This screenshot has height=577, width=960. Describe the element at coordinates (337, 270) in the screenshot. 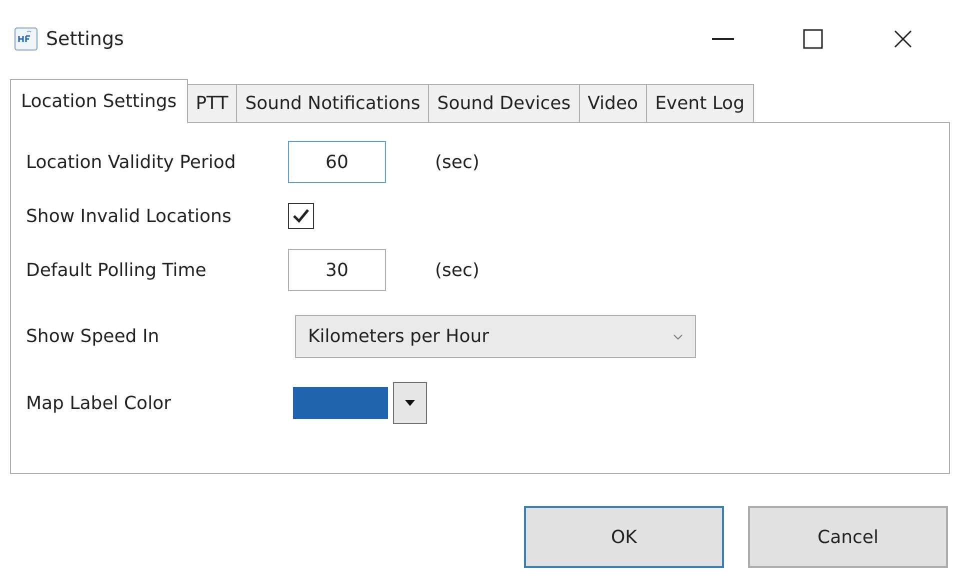

I see `number-field: 30` at that location.